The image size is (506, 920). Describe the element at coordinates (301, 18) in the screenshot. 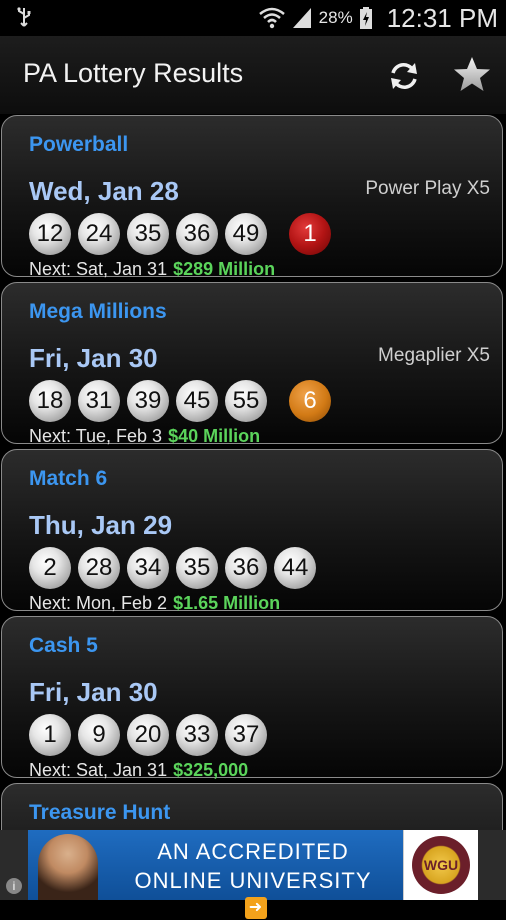

I see `signal-icon` at that location.